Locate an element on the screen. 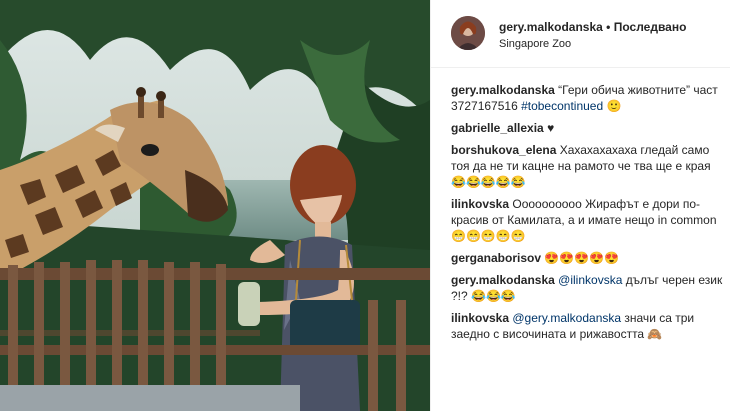 The image size is (730, 411). avatar is located at coordinates (468, 33).